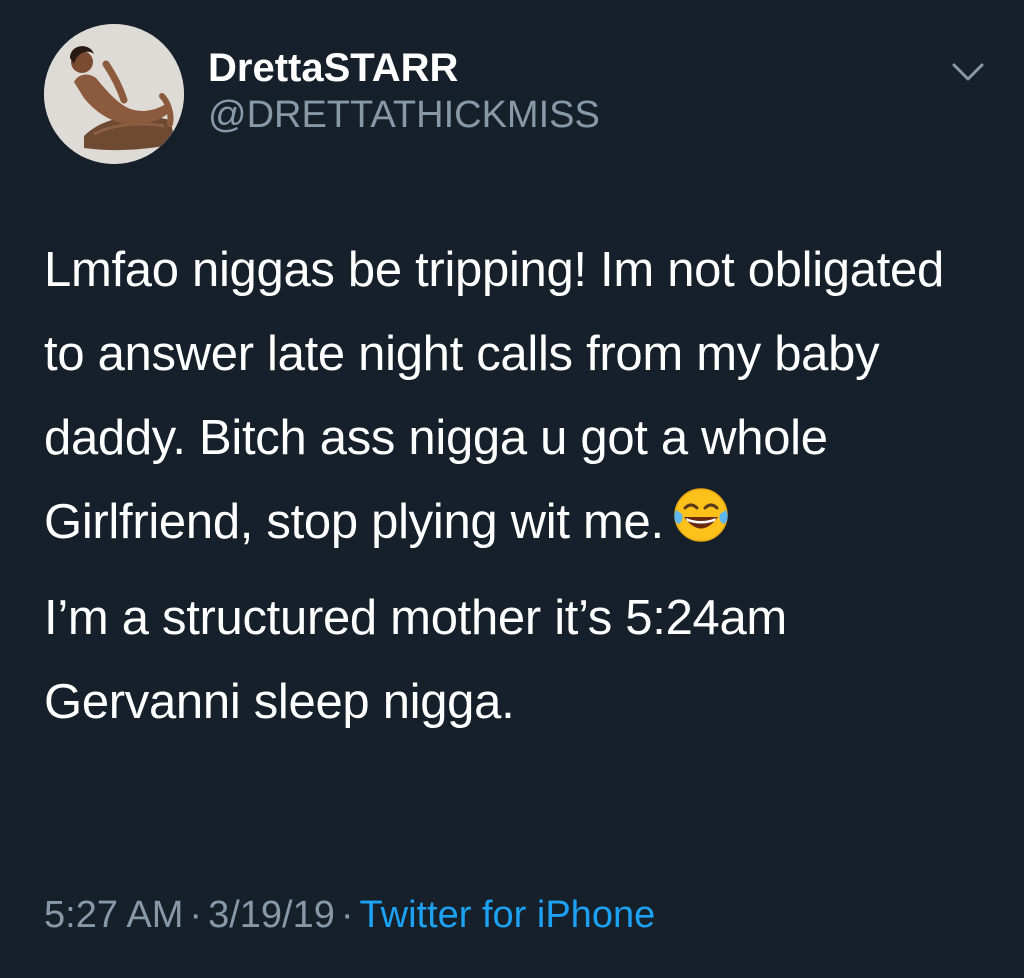 The image size is (1024, 978). I want to click on tweet-metadata: 5:27 AM · 3/19/19 · Twitter for iPhone, so click(349, 915).